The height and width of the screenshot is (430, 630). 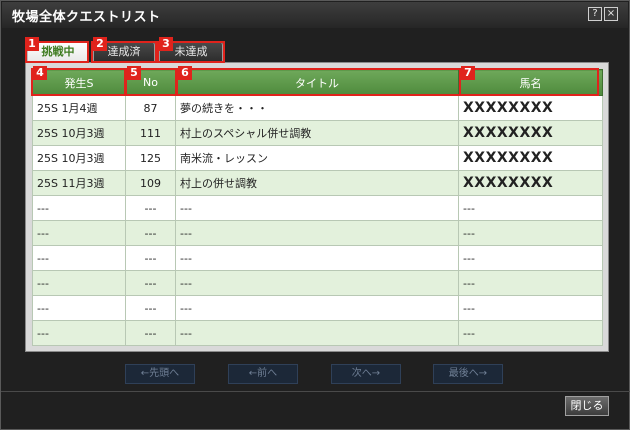 What do you see at coordinates (587, 406) in the screenshot?
I see `close-button: 閉じる` at bounding box center [587, 406].